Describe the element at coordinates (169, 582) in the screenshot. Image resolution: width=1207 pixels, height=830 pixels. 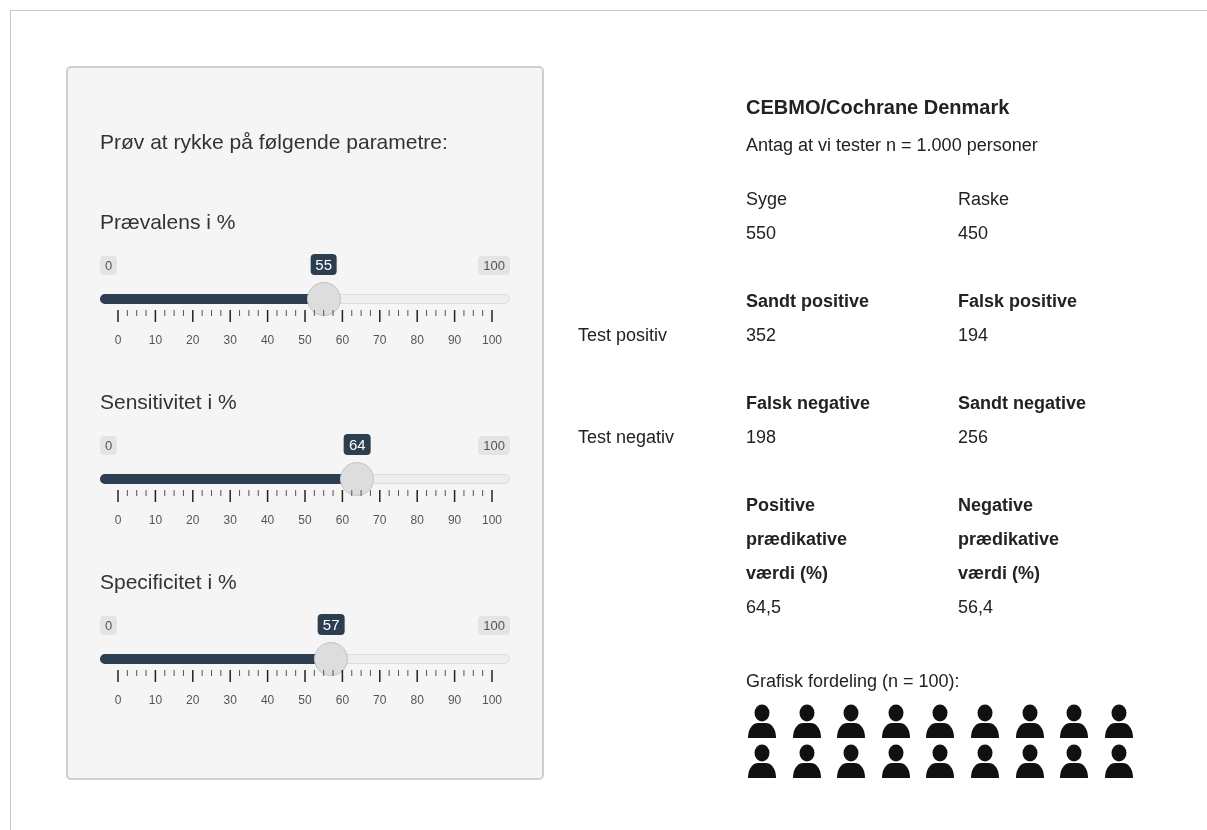
I see `slider-label: Specificitet i %` at that location.